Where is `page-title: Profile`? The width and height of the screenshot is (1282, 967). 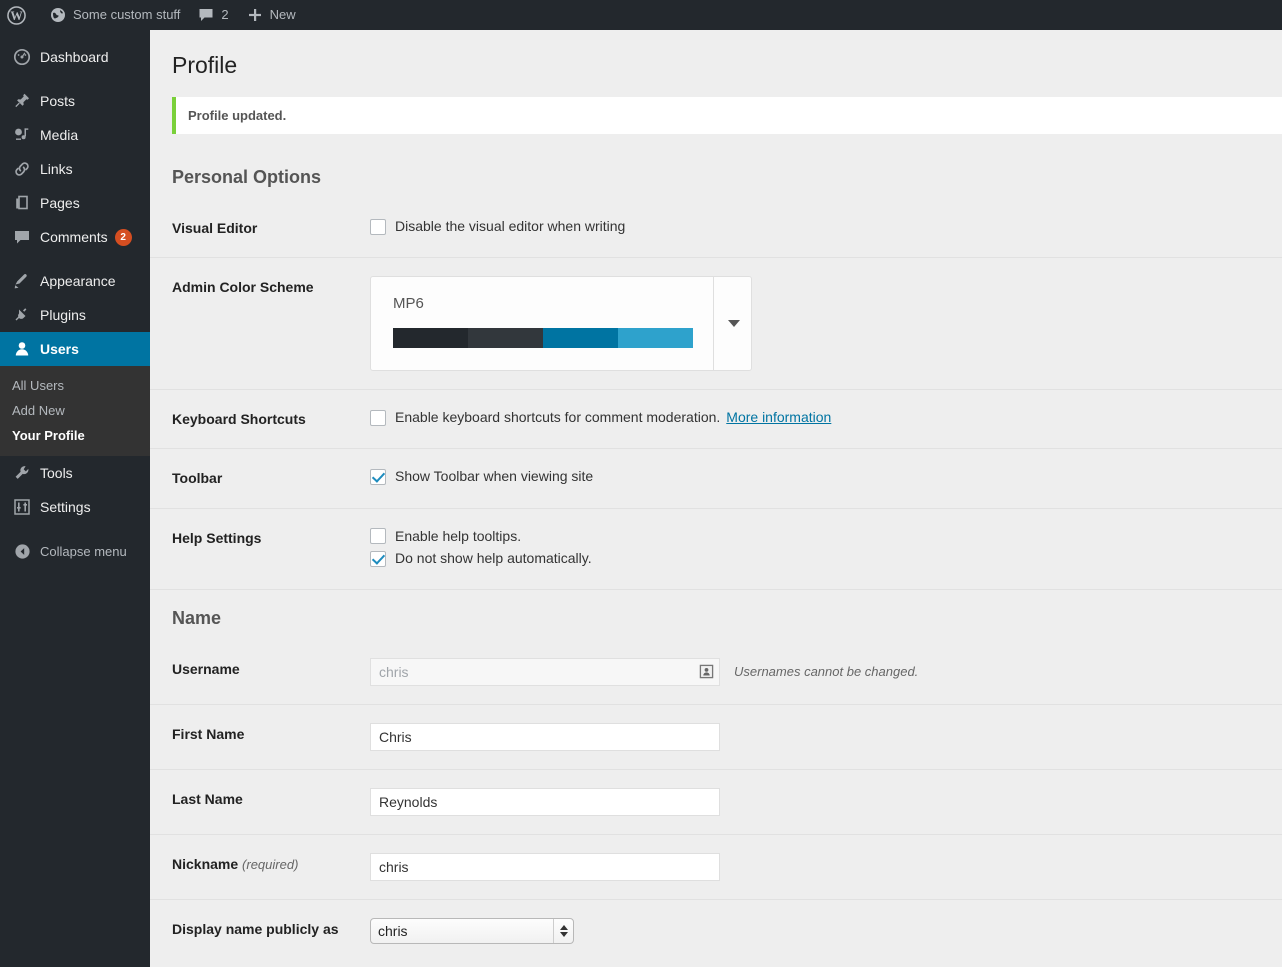 page-title: Profile is located at coordinates (205, 65).